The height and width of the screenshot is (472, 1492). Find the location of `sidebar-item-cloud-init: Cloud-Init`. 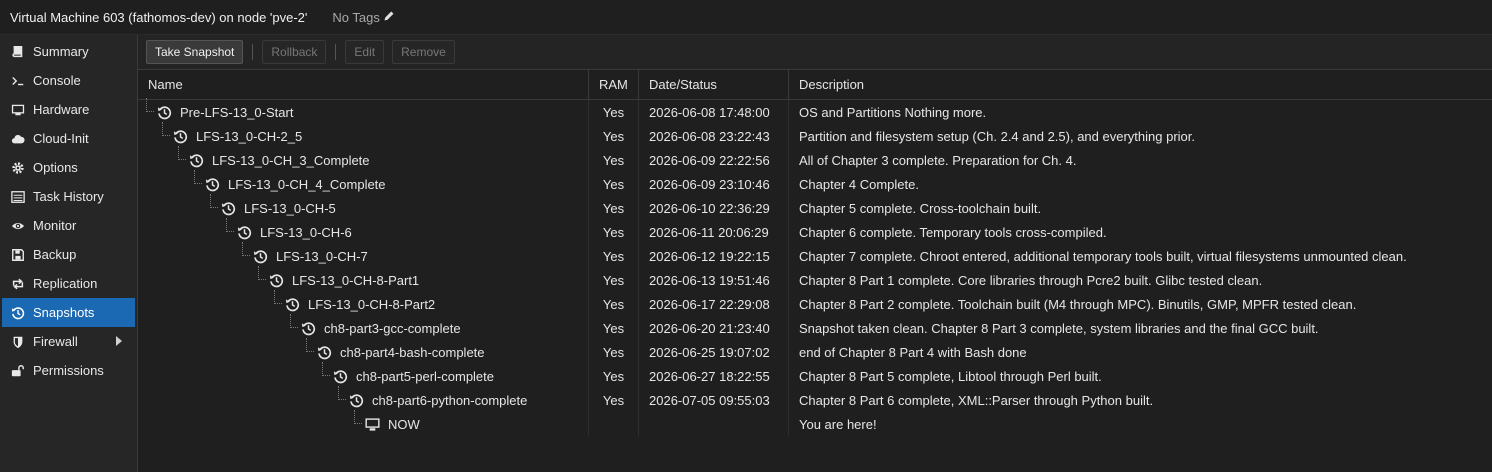

sidebar-item-cloud-init: Cloud-Init is located at coordinates (68, 138).